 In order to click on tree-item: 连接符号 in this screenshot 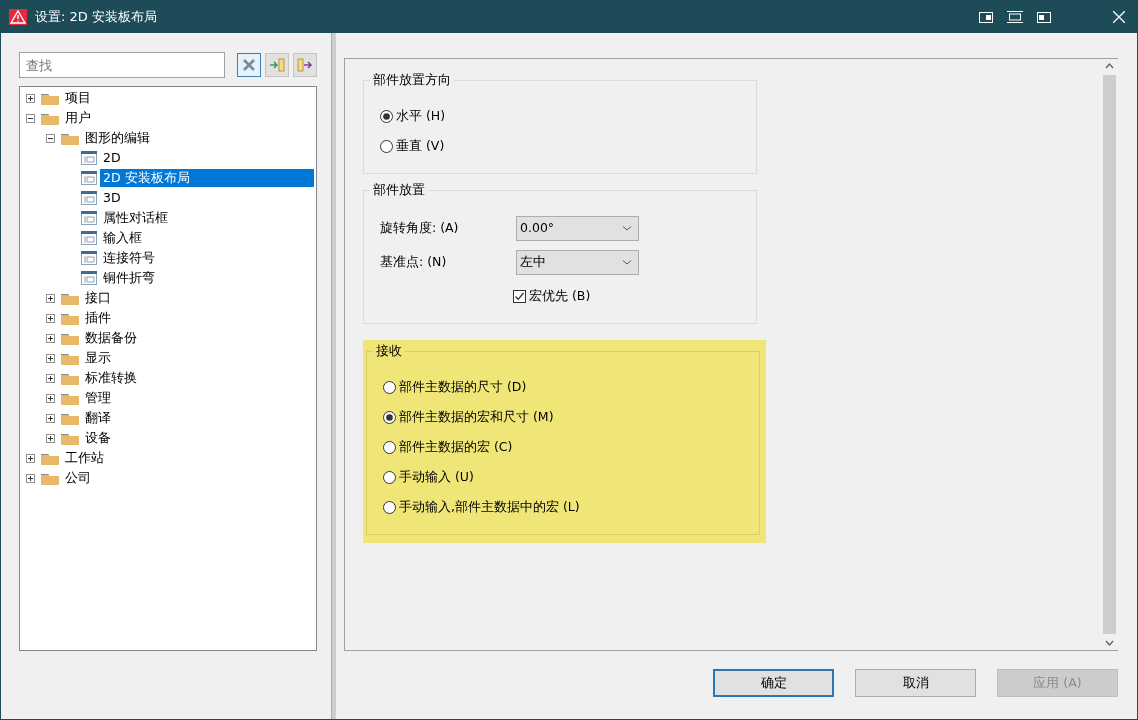, I will do `click(129, 258)`.